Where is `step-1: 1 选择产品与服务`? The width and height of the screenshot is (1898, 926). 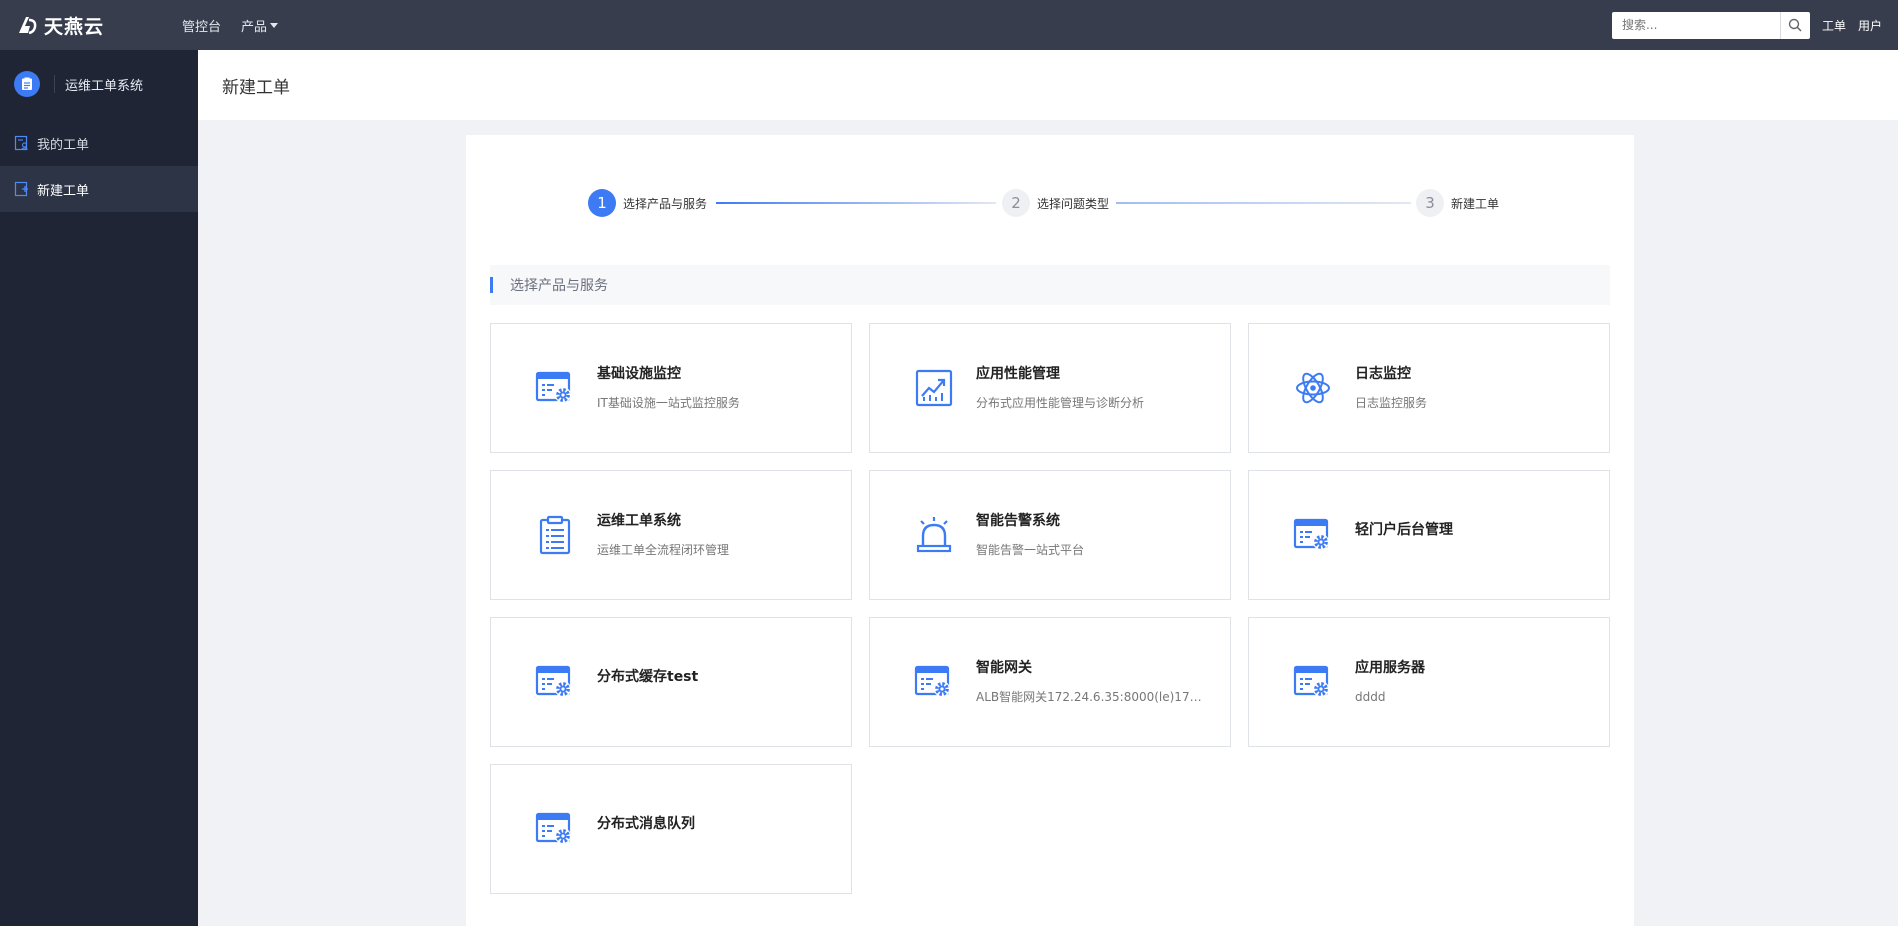
step-1: 1 选择产品与服务 is located at coordinates (647, 203).